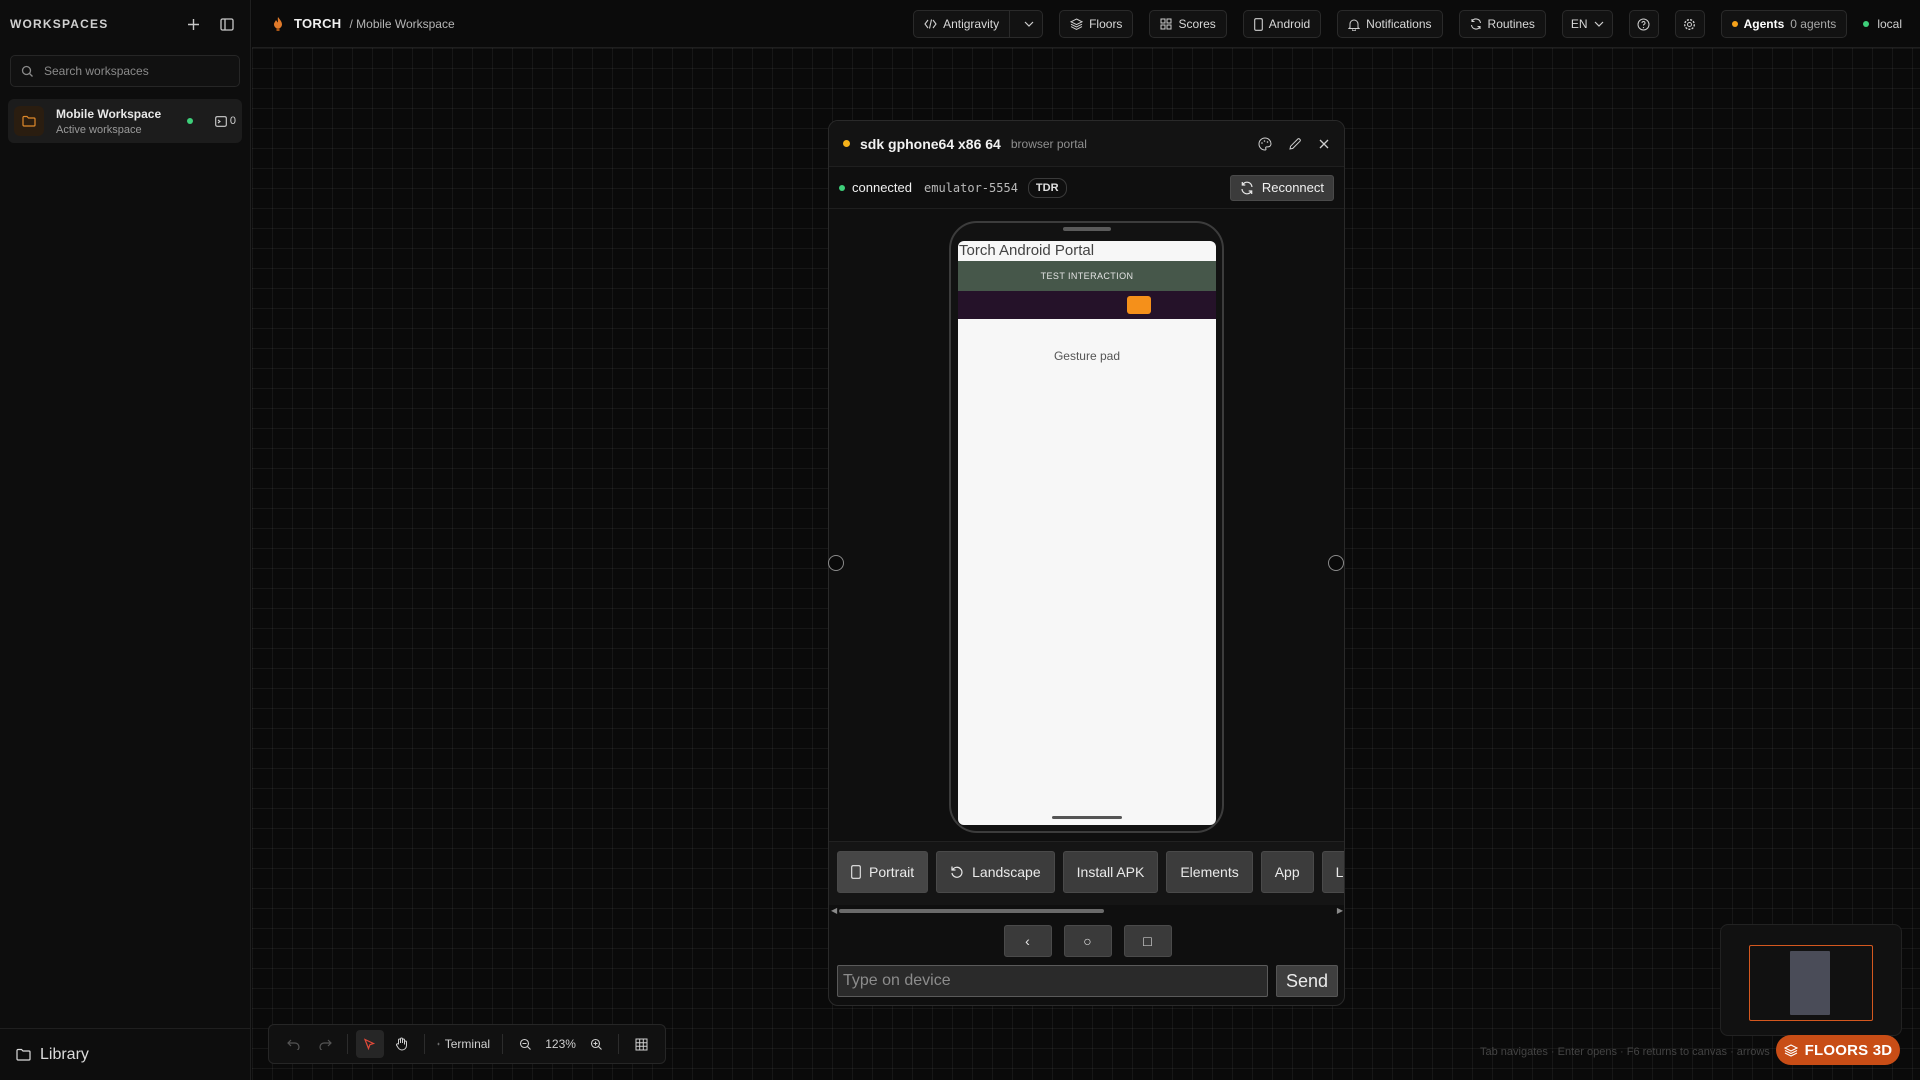  Describe the element at coordinates (1265, 143) in the screenshot. I see `palette-button` at that location.